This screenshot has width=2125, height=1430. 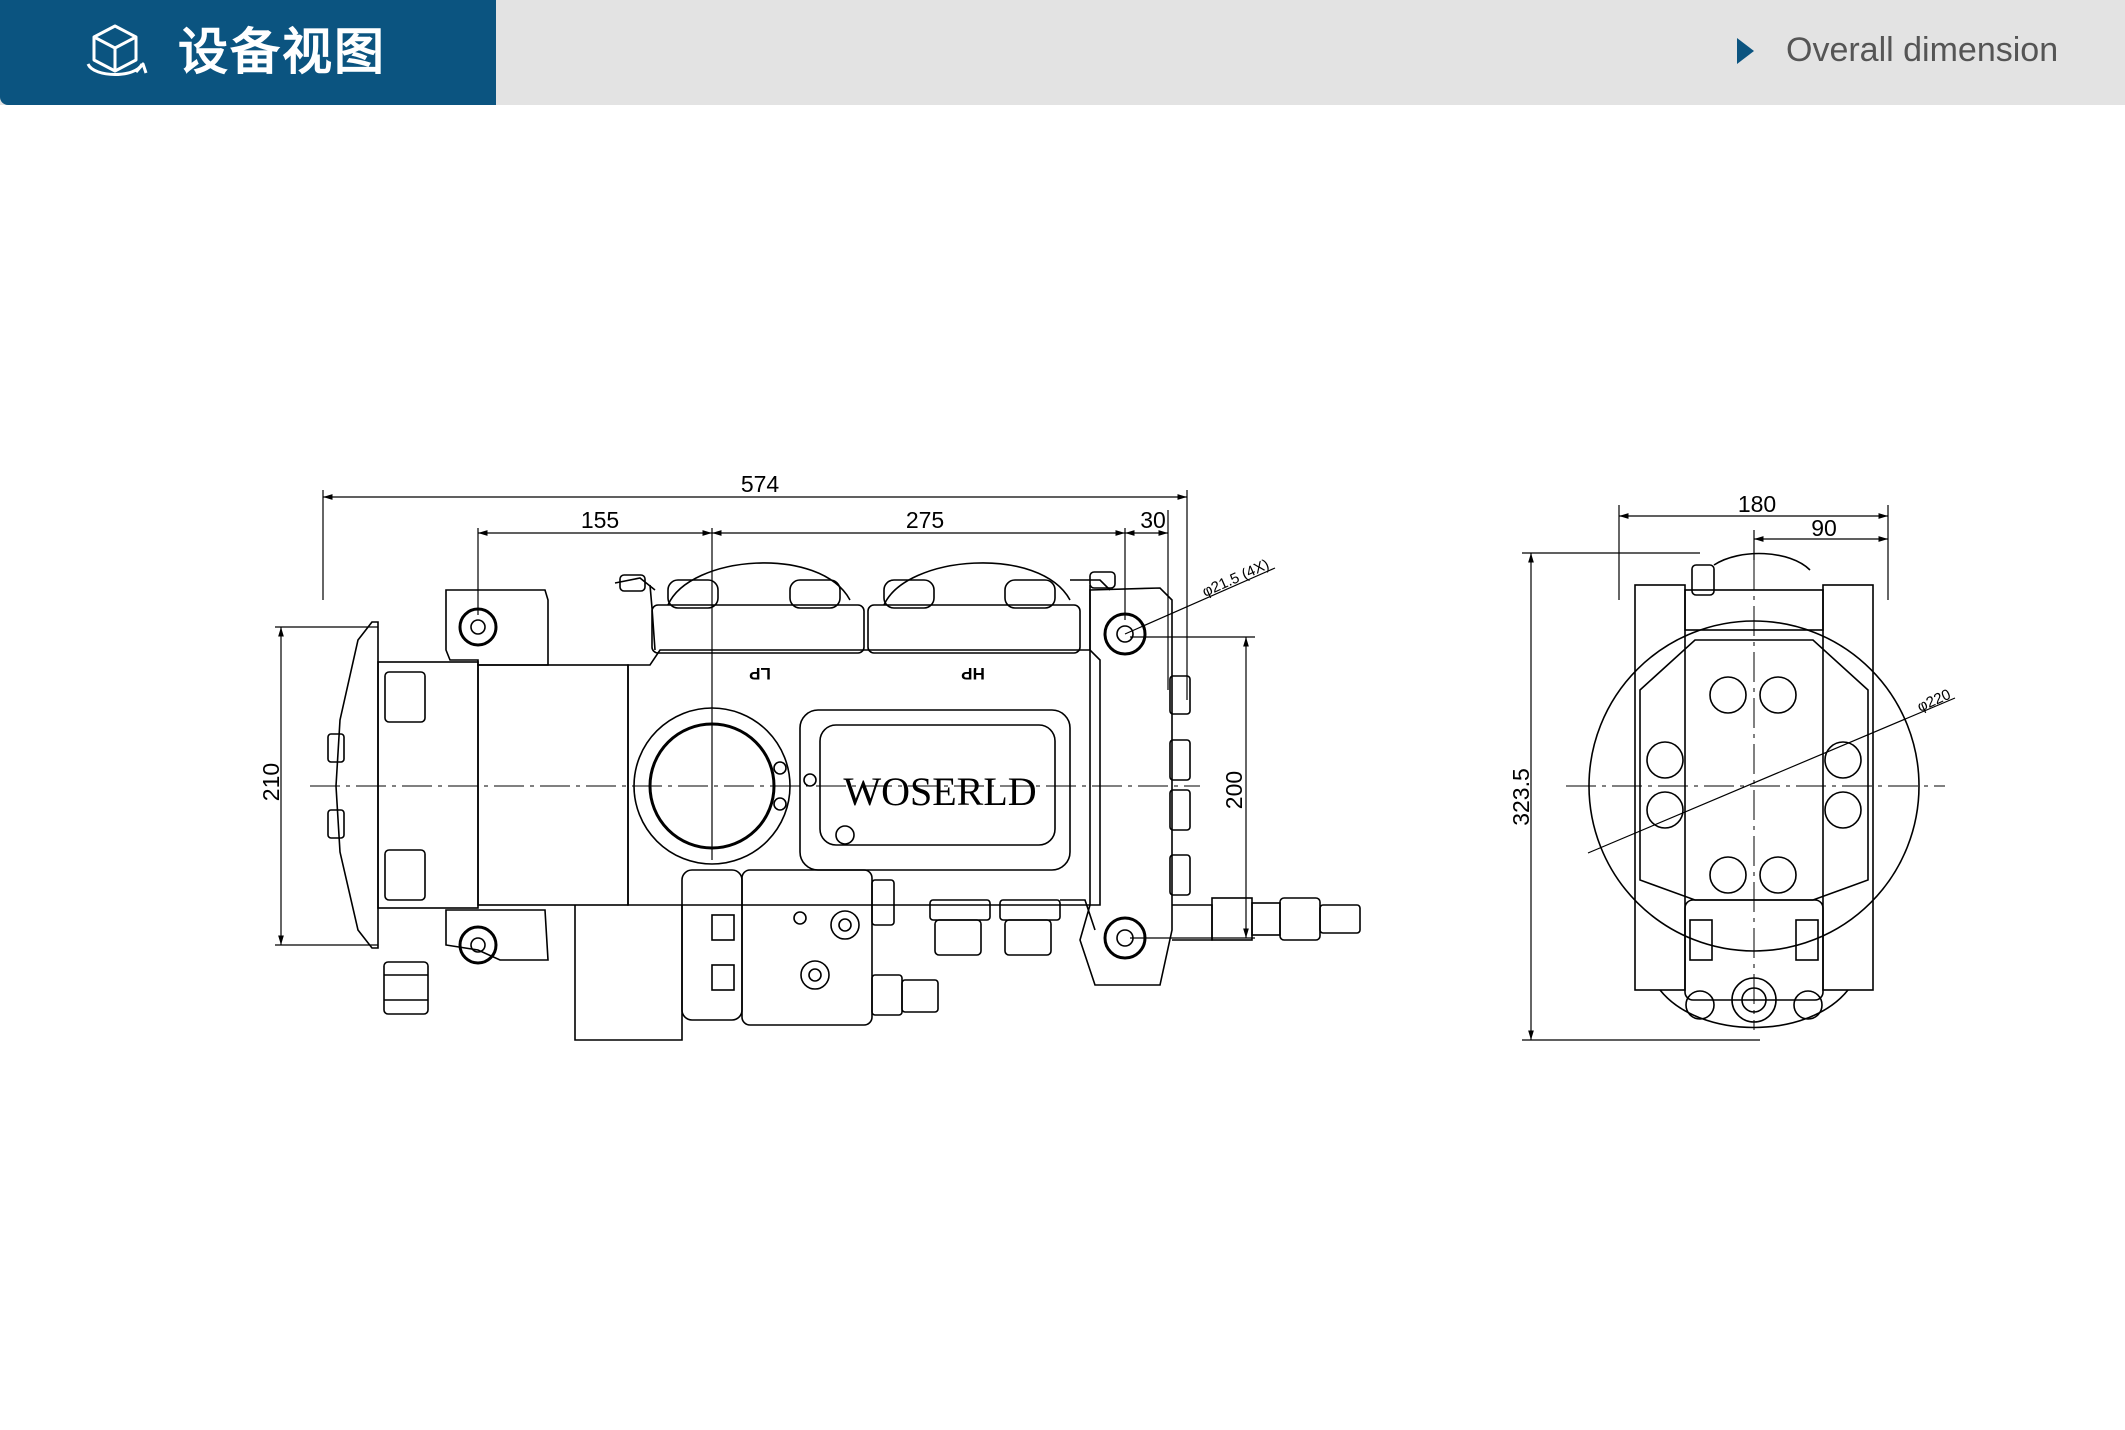 What do you see at coordinates (1757, 504) in the screenshot?
I see `dim-180: 180` at bounding box center [1757, 504].